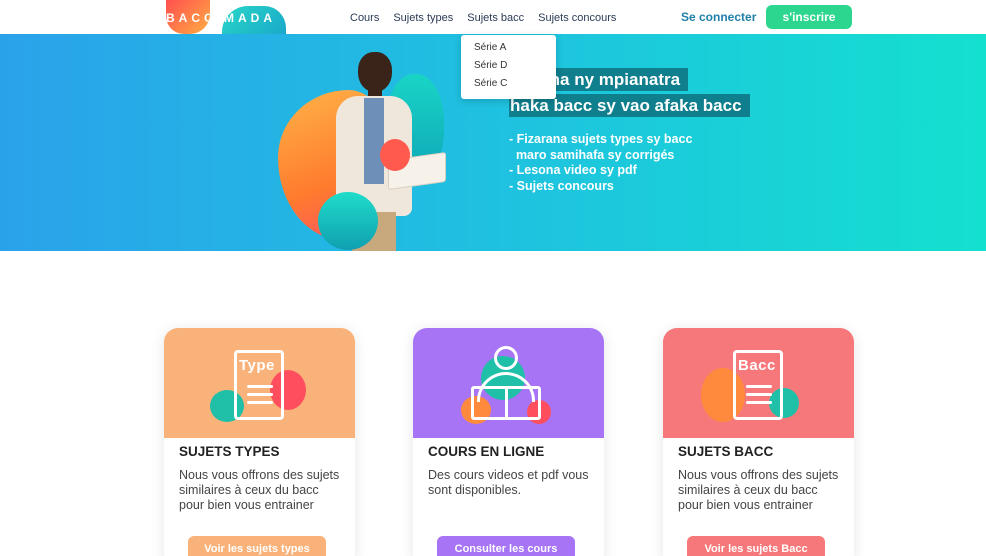 This screenshot has width=986, height=556. What do you see at coordinates (486, 451) in the screenshot?
I see `card-title: COURS EN LIGNE` at bounding box center [486, 451].